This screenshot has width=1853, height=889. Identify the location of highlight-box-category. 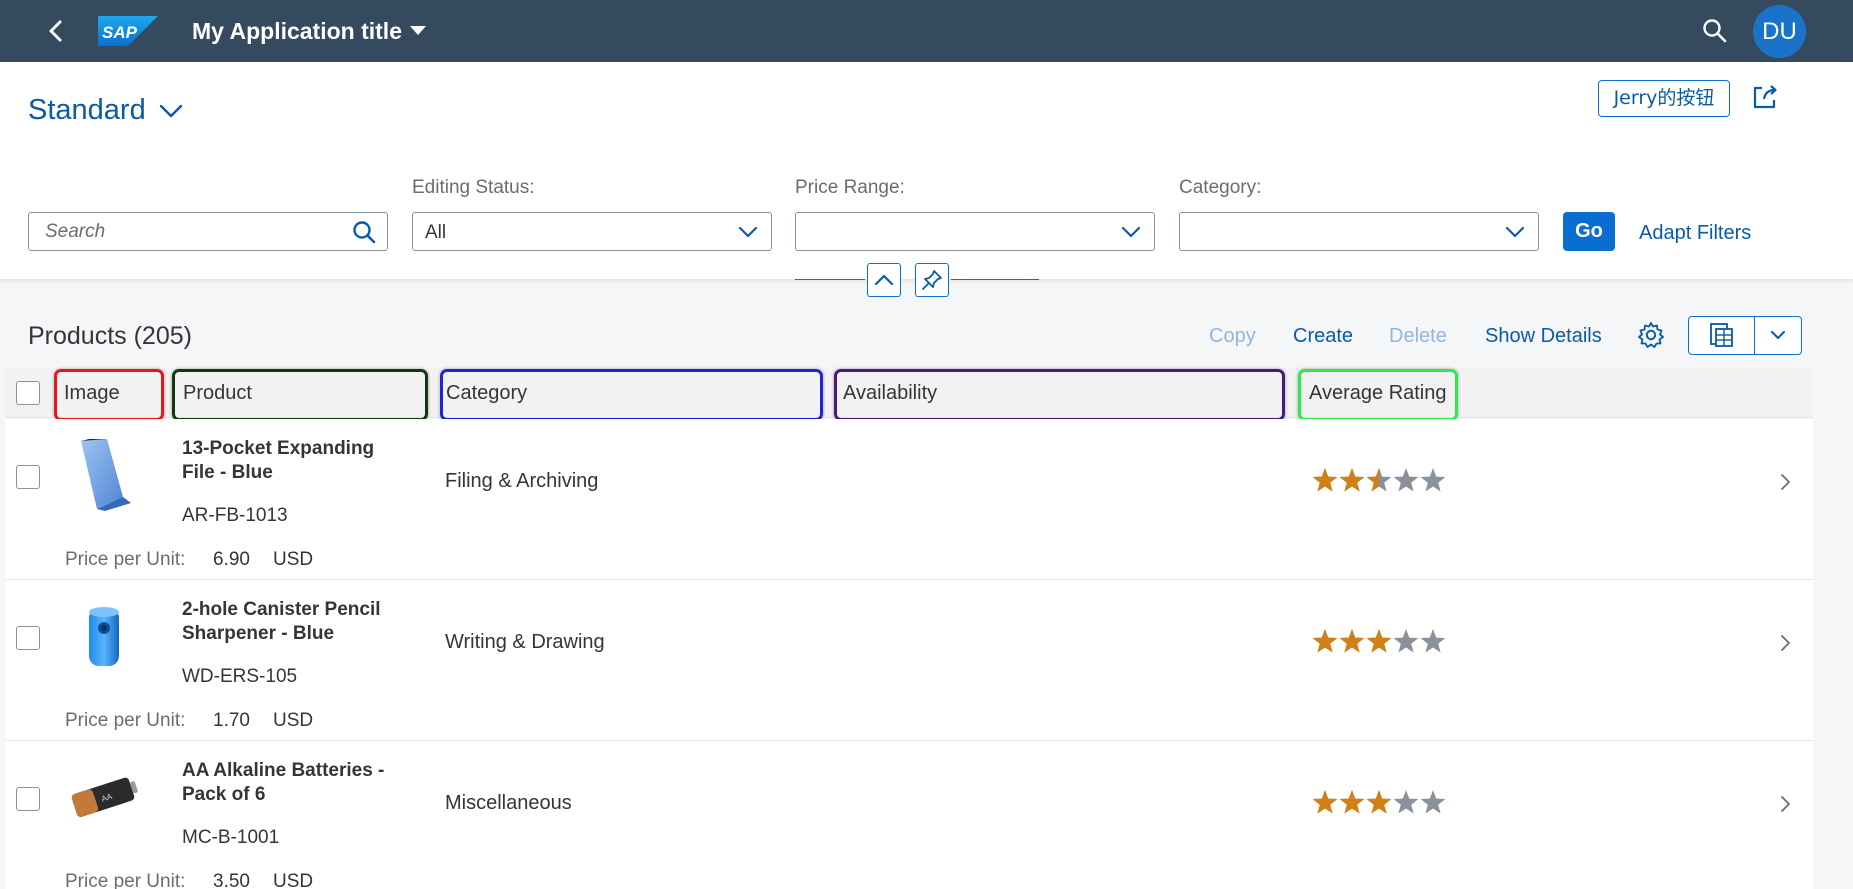
(631, 395).